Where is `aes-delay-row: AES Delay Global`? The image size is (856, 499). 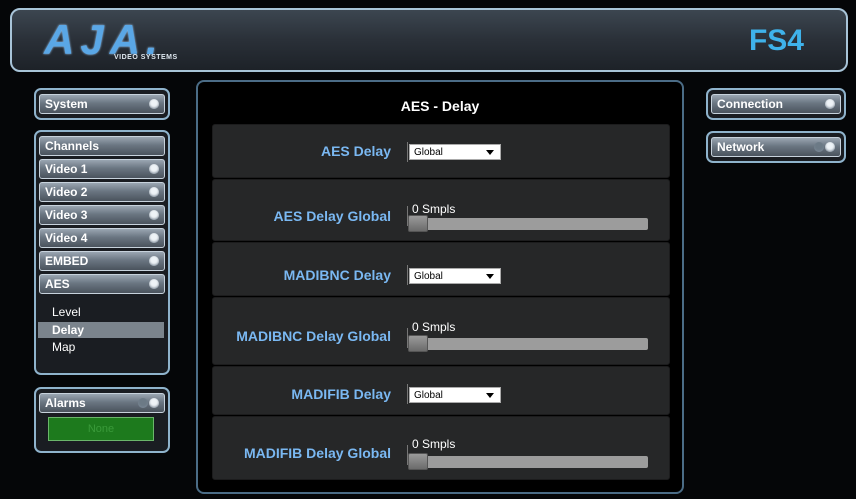 aes-delay-row: AES Delay Global is located at coordinates (441, 151).